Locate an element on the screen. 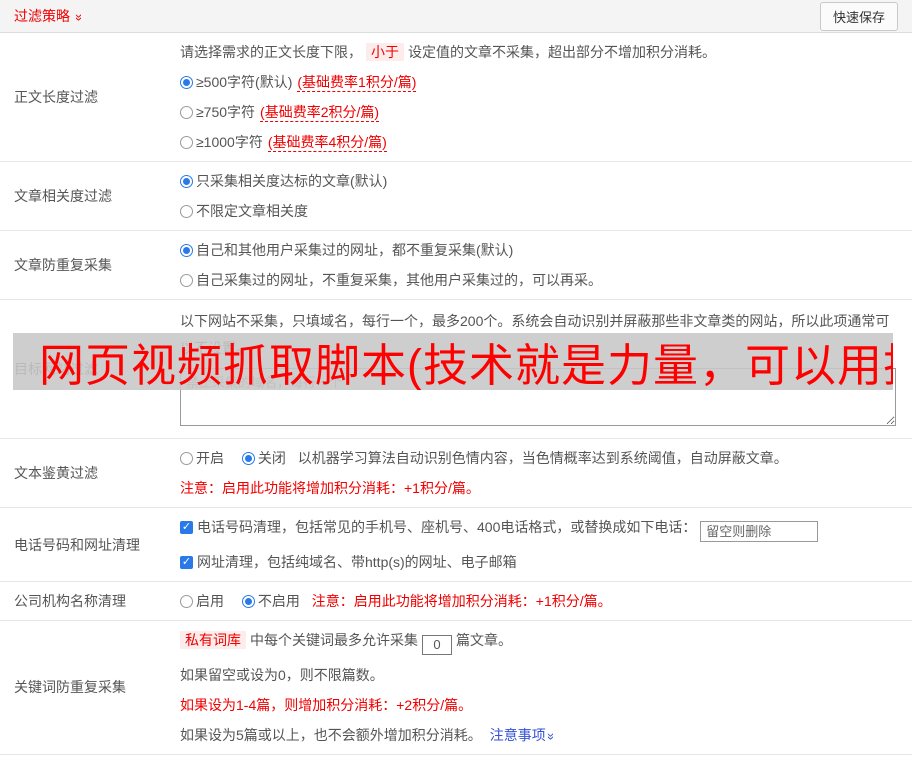 This screenshot has width=912, height=768. porn-filter-note: 注意：启用此功能将增加积分消耗：+1积分/篇。 is located at coordinates (330, 488).